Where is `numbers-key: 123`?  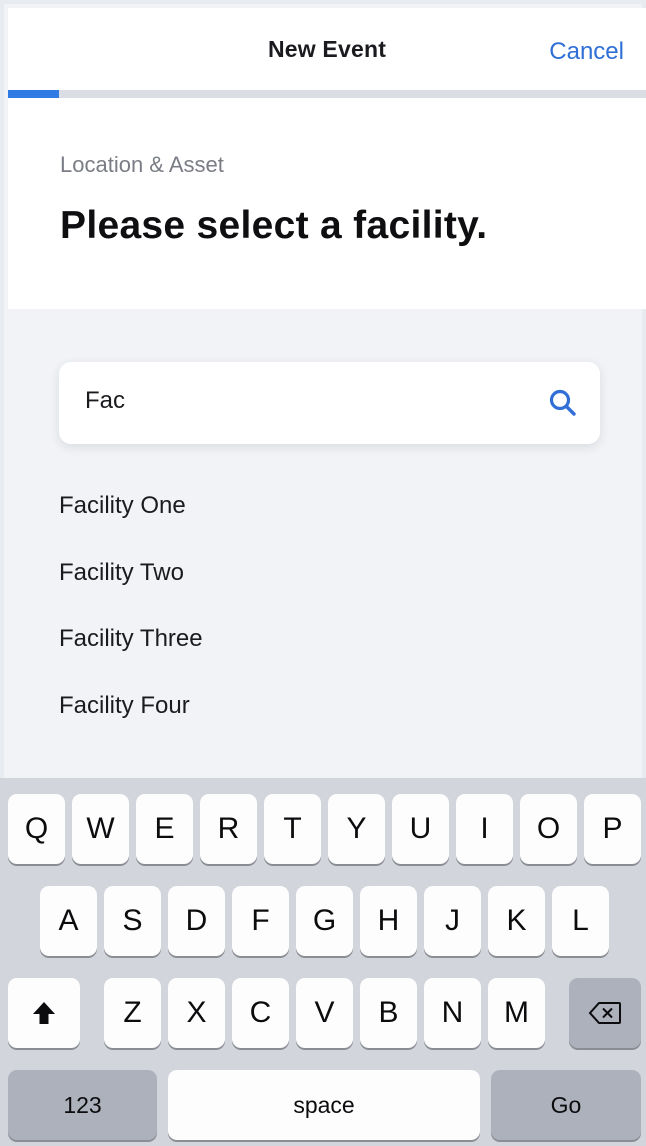 numbers-key: 123 is located at coordinates (82, 1105).